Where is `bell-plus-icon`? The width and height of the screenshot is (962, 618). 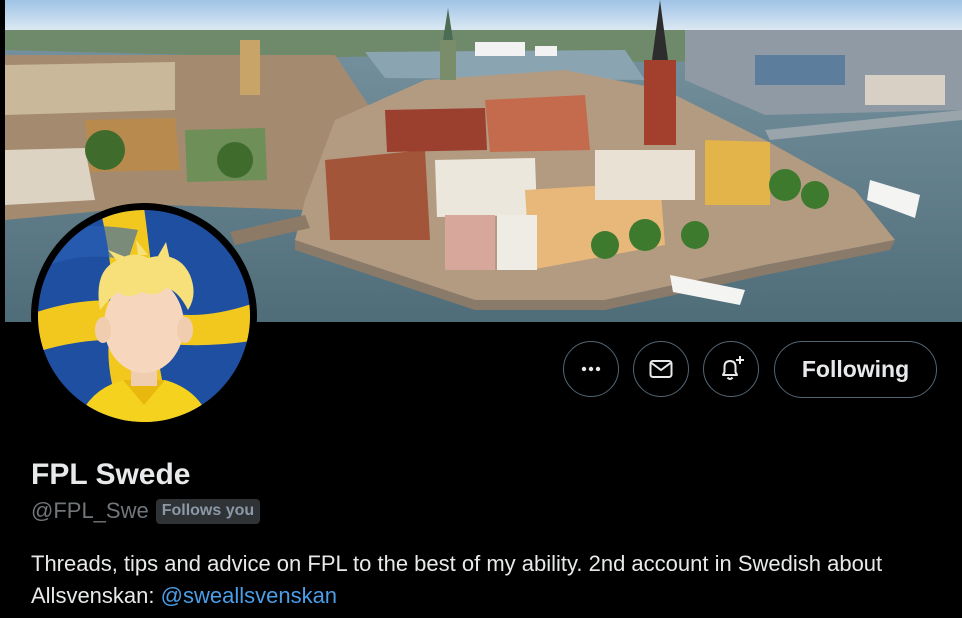 bell-plus-icon is located at coordinates (733, 368).